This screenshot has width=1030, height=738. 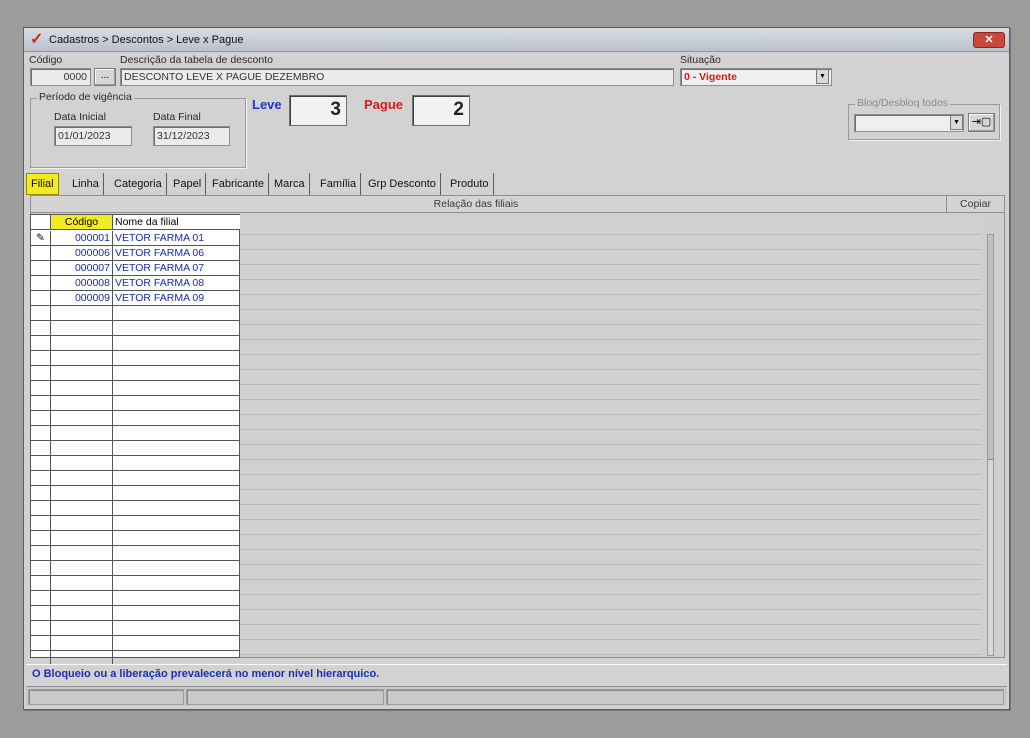 I want to click on tab-produto: Produto, so click(x=470, y=184).